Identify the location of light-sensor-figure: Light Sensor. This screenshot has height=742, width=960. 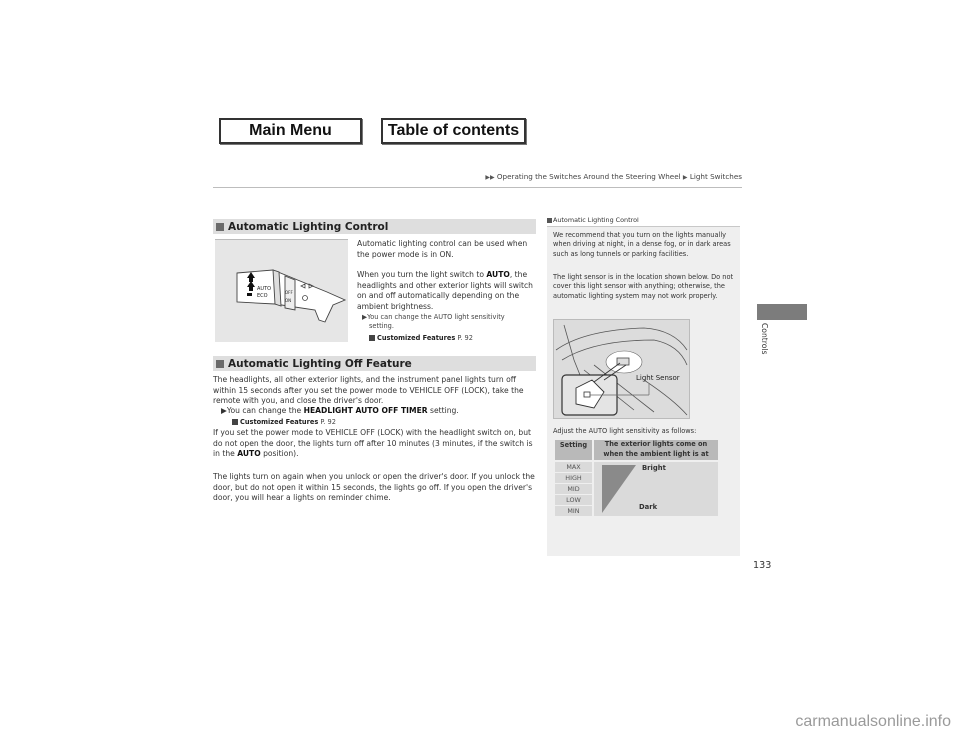
(621, 369).